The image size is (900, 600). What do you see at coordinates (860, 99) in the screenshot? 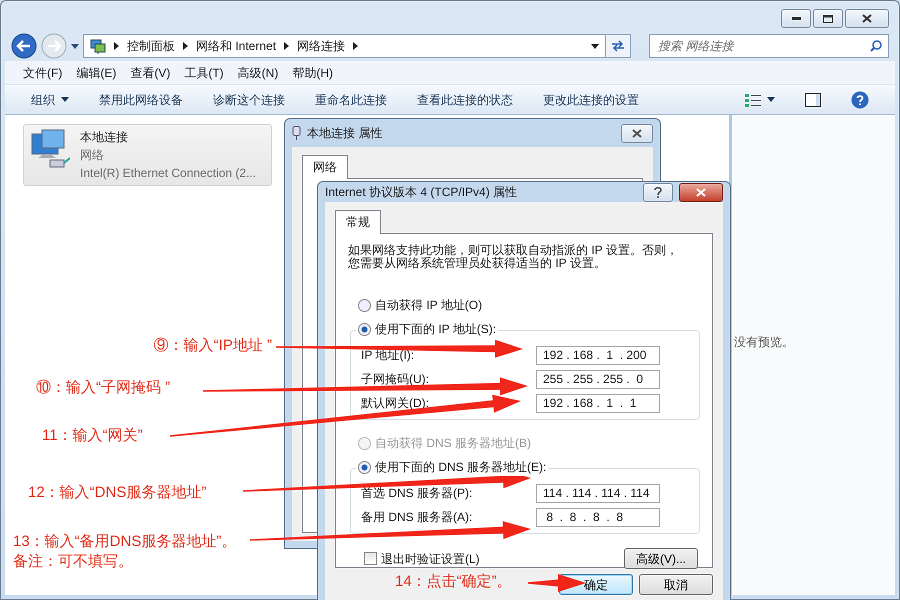
I see `help-icon` at bounding box center [860, 99].